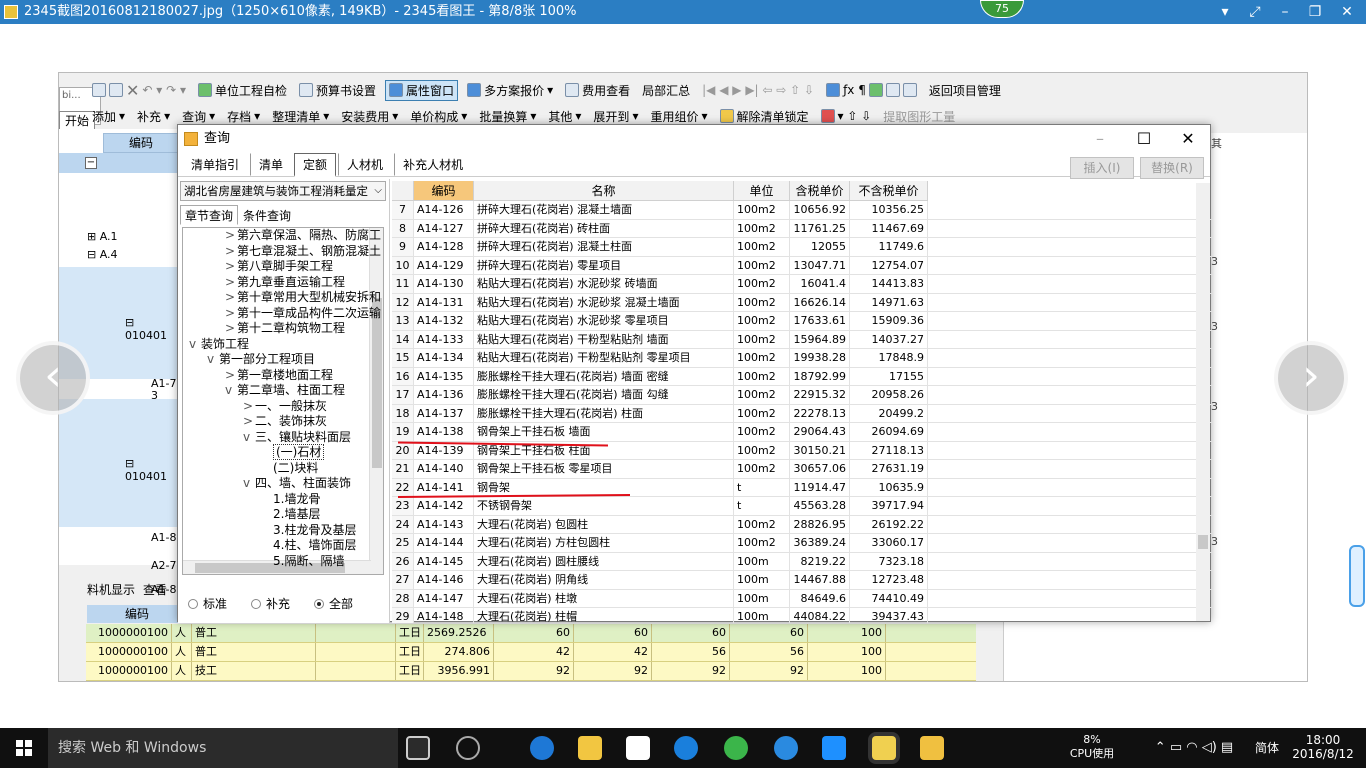 Image resolution: width=1366 pixels, height=773 pixels. What do you see at coordinates (297, 483) in the screenshot?
I see `tree-item: v 四、墙、柱面装饰` at bounding box center [297, 483].